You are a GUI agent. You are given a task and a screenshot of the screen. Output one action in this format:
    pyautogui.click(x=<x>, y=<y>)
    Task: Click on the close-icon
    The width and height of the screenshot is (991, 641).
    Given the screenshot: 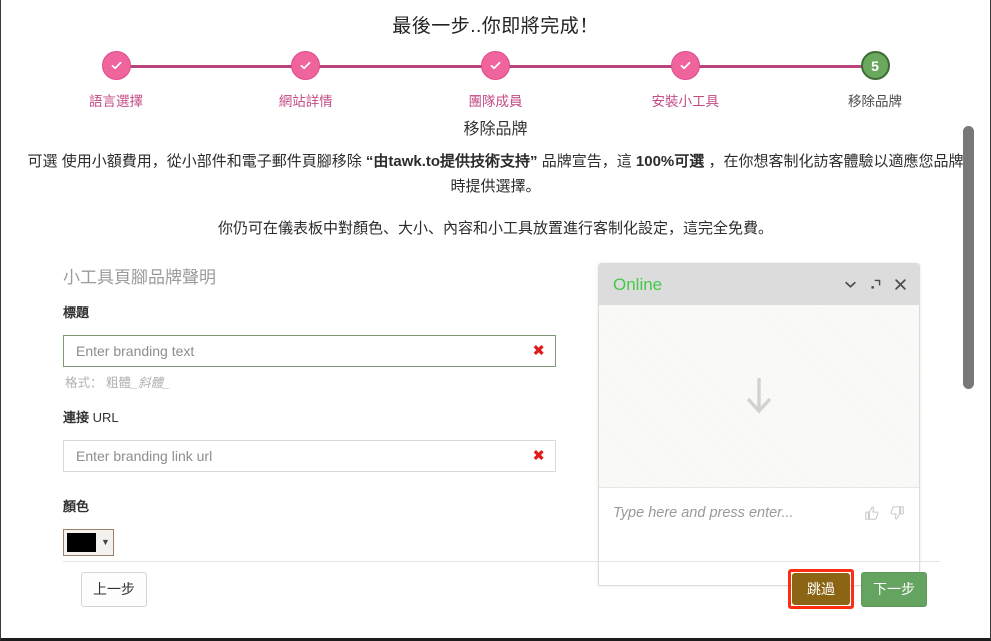 What is the action you would take?
    pyautogui.click(x=900, y=284)
    